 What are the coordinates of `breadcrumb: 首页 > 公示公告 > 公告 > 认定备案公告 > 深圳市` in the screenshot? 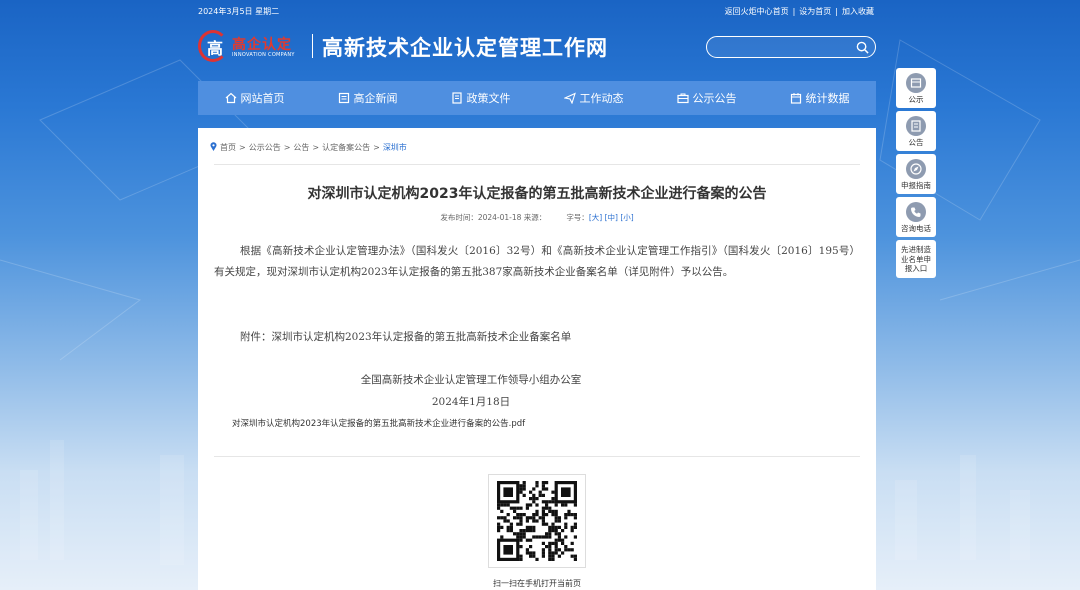 It's located at (308, 147).